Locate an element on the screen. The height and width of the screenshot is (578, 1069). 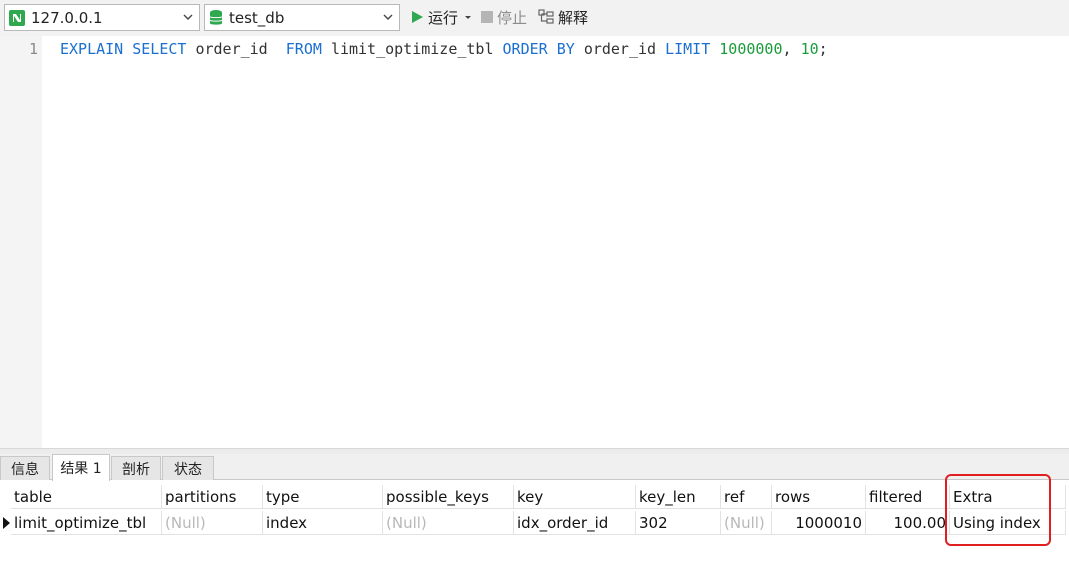
line-gutter: 1 is located at coordinates (21, 242).